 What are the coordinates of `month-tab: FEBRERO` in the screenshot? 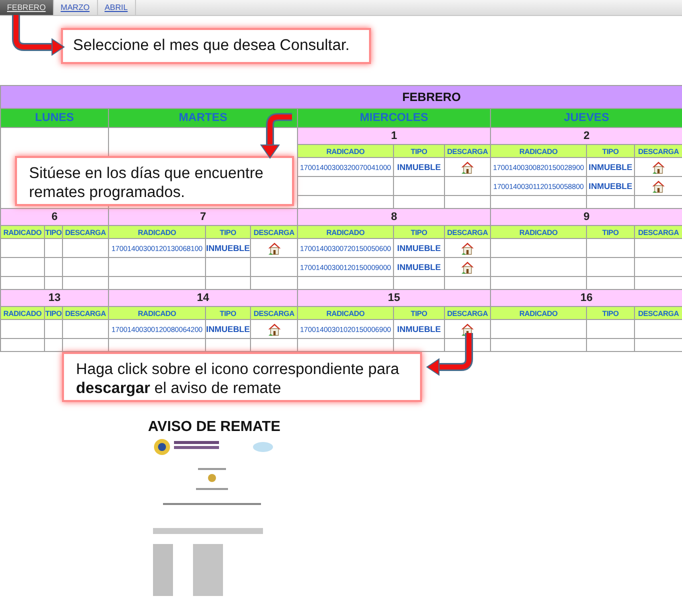 It's located at (27, 7).